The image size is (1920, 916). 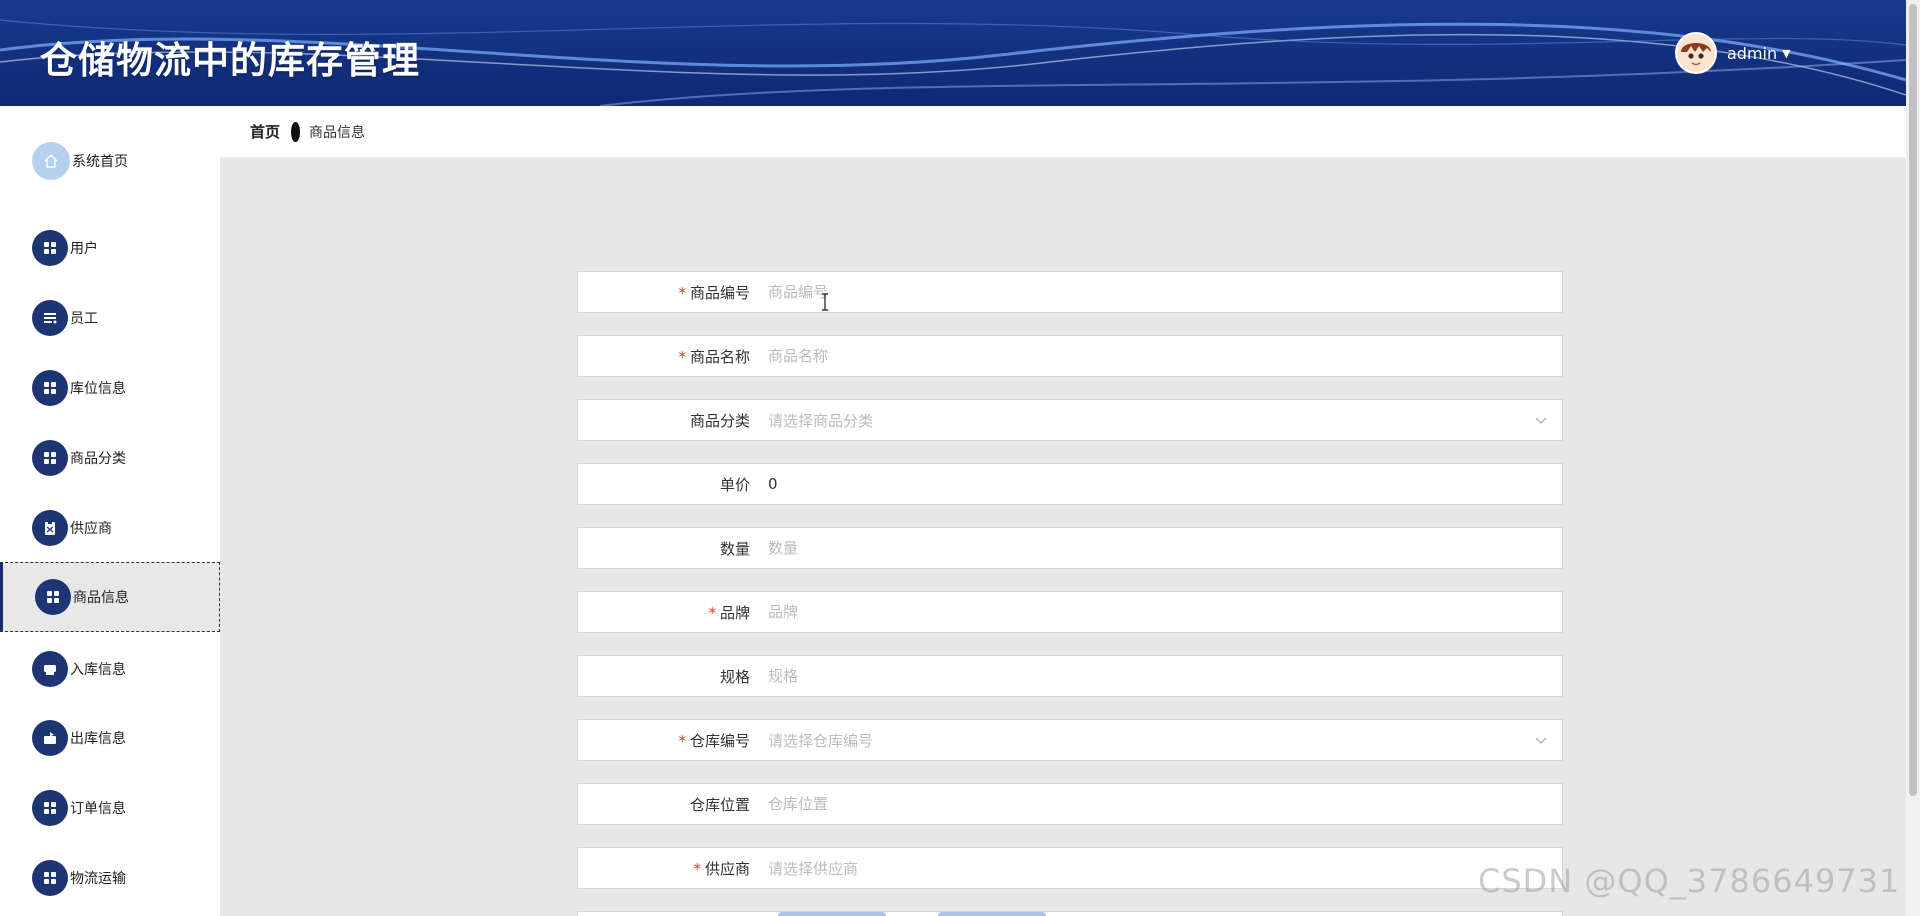 What do you see at coordinates (337, 132) in the screenshot?
I see `breadcrumb-current: 商品信息` at bounding box center [337, 132].